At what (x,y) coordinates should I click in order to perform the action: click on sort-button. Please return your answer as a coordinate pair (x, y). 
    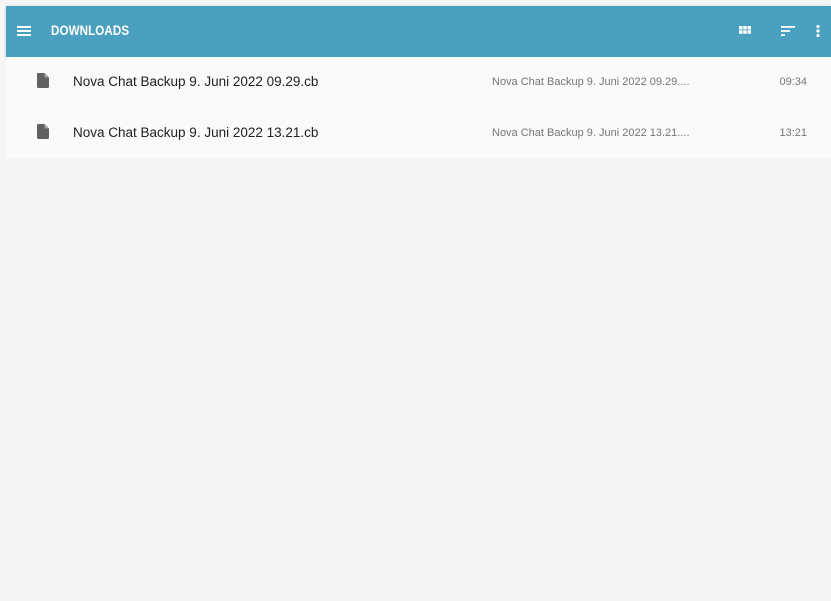
    Looking at the image, I should click on (788, 31).